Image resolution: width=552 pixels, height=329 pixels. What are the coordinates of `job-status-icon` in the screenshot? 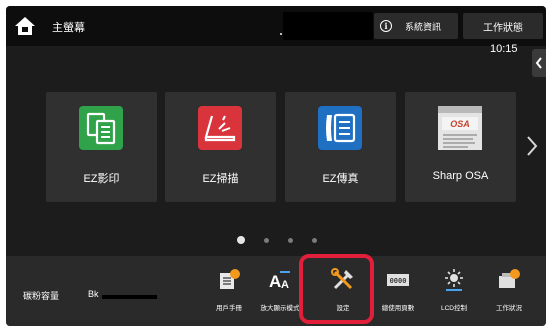 It's located at (509, 278).